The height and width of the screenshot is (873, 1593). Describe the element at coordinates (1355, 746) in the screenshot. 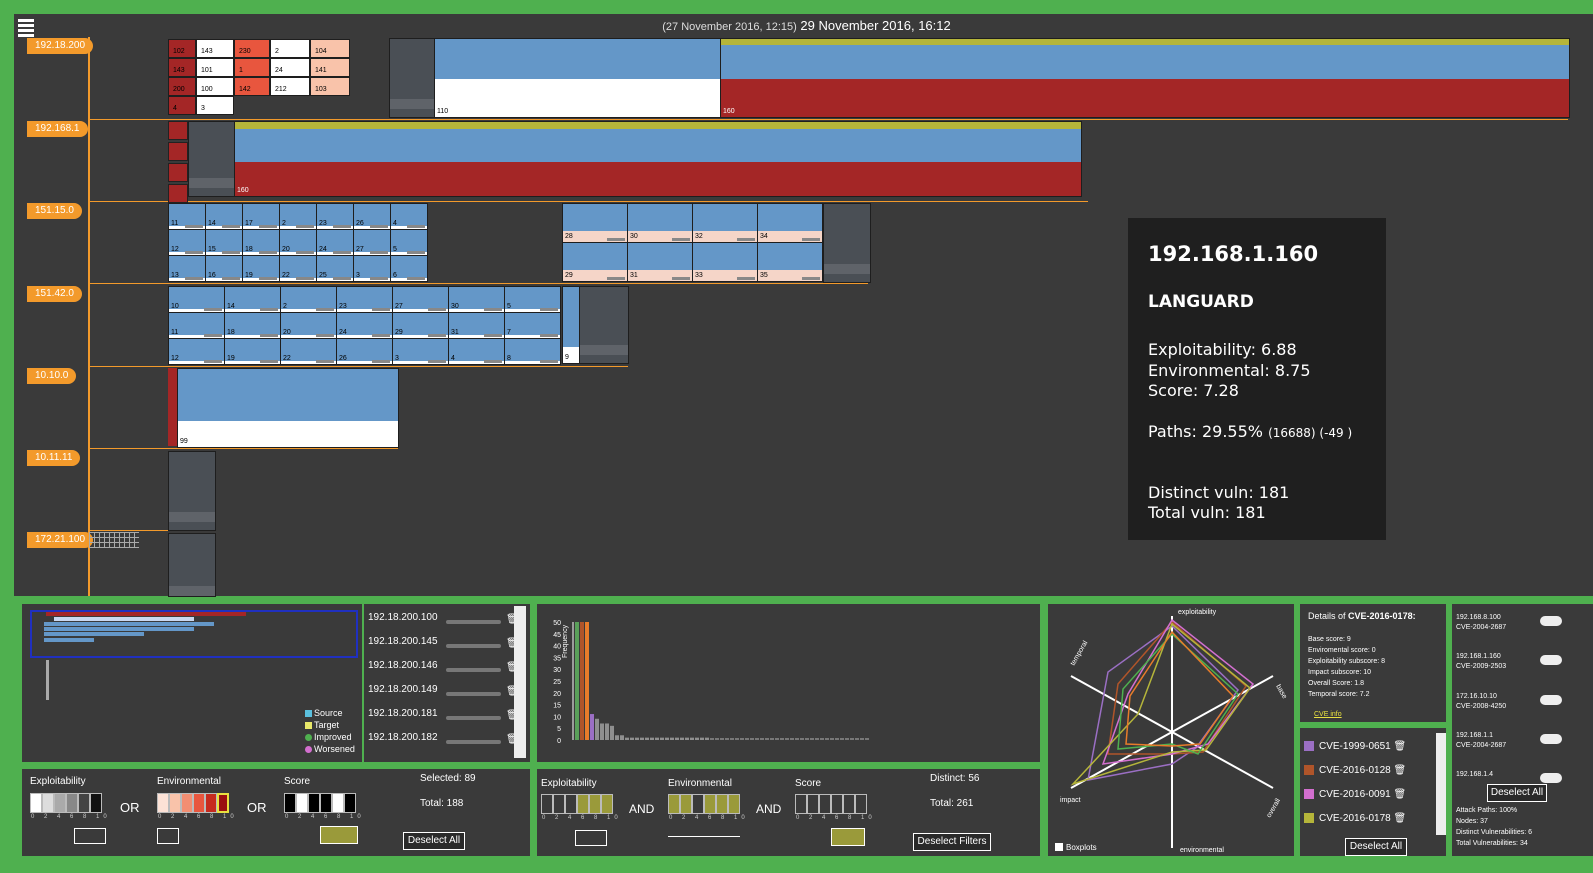

I see `list-item: CVE-1999-0651 🗑` at that location.